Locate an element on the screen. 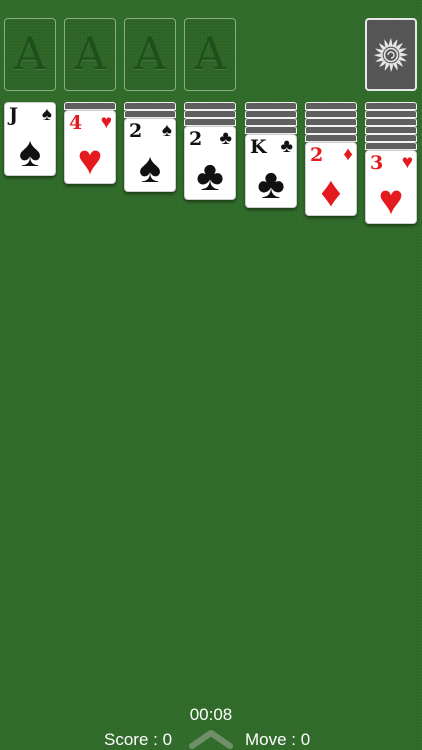  foundation-slot-1: A is located at coordinates (30, 54).